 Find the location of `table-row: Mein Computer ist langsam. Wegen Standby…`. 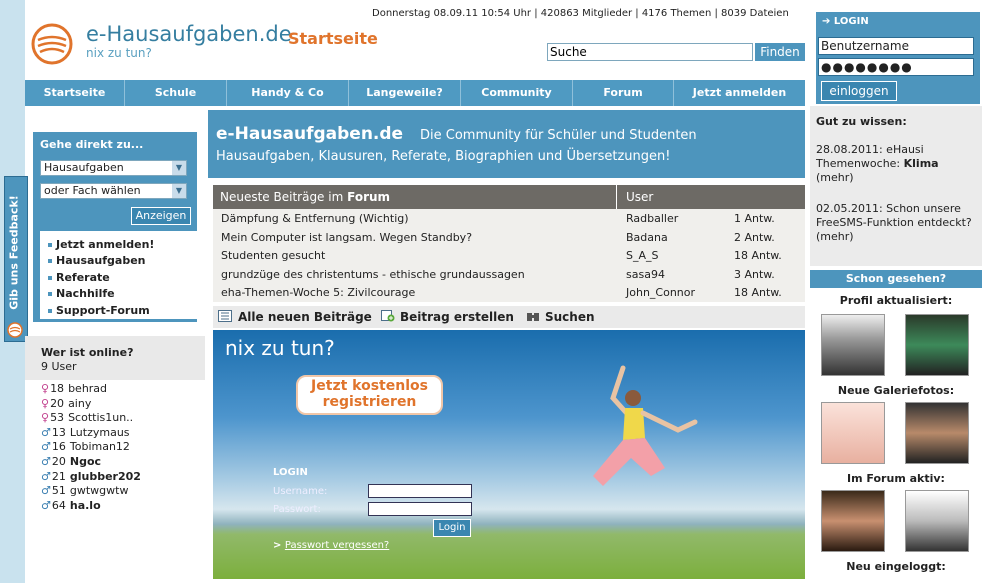

table-row: Mein Computer ist langsam. Wegen Standby… is located at coordinates (509, 240).